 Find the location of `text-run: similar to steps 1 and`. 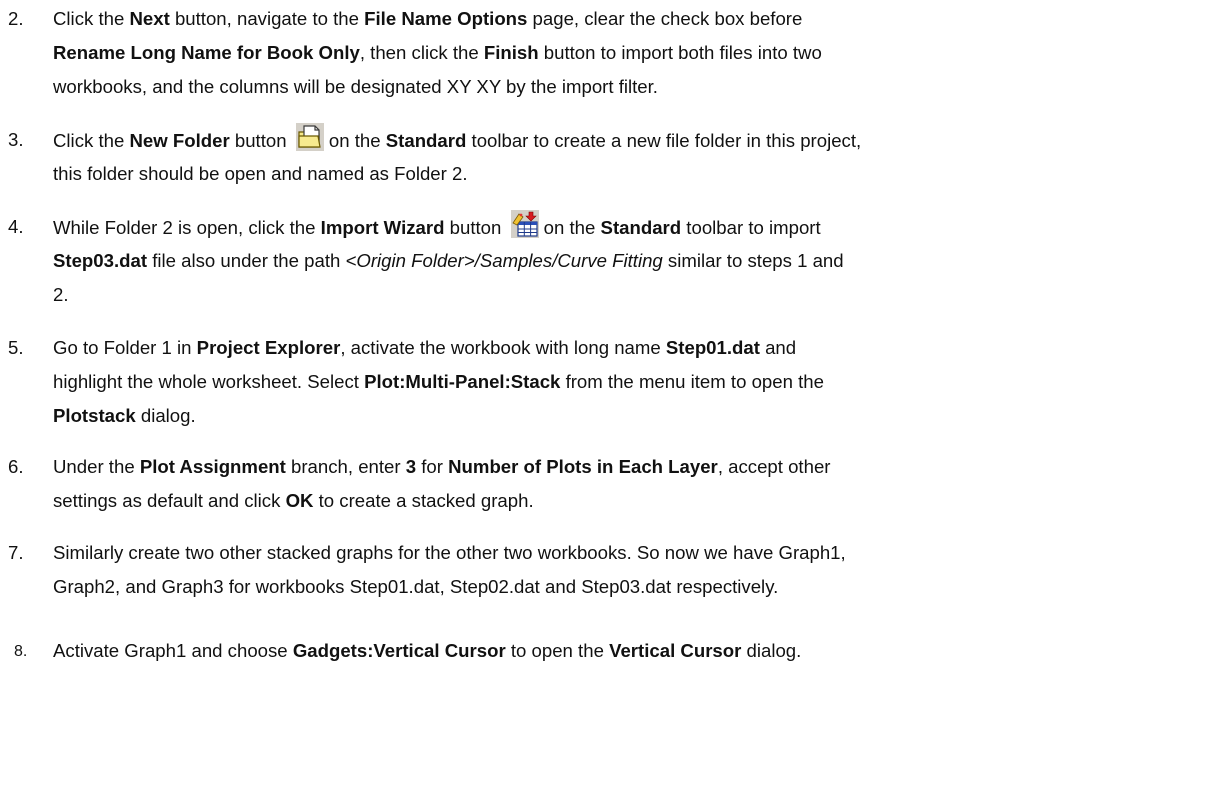

text-run: similar to steps 1 and is located at coordinates (753, 260).